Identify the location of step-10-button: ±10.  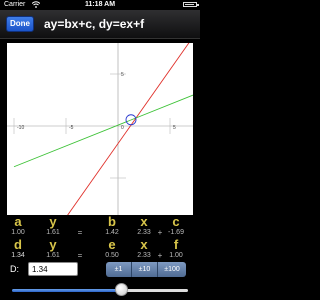
(145, 269).